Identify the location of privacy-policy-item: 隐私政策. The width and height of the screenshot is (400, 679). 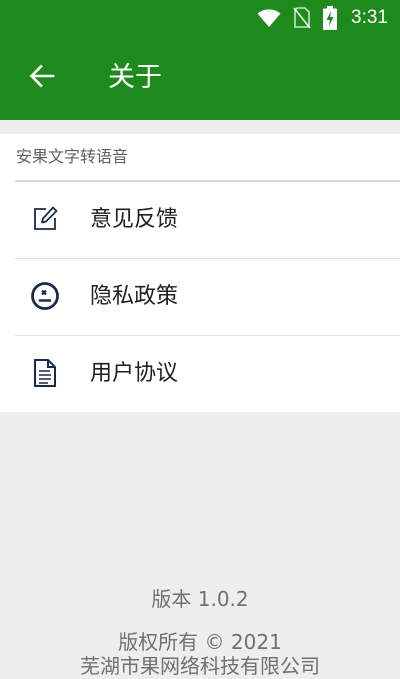
(200, 297).